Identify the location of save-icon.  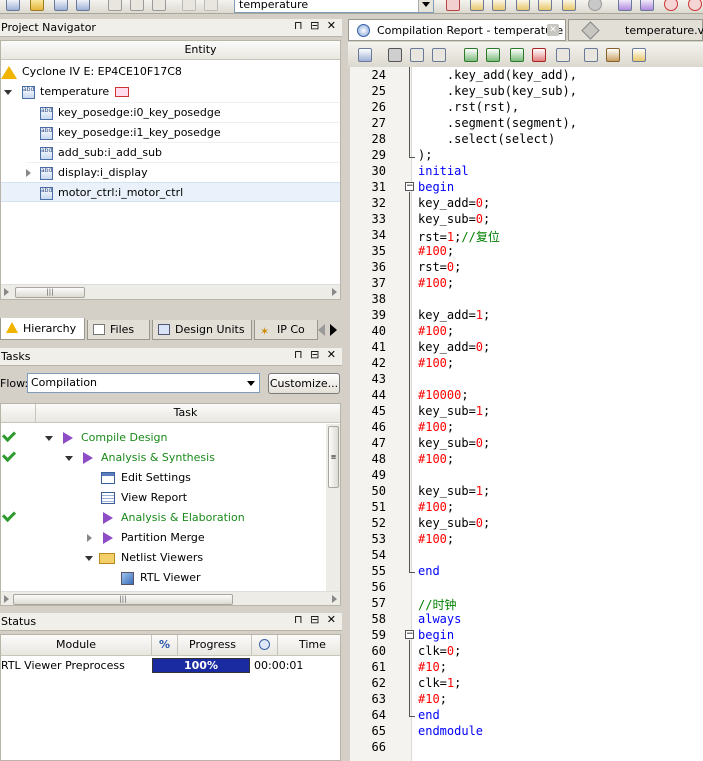
(61, 5).